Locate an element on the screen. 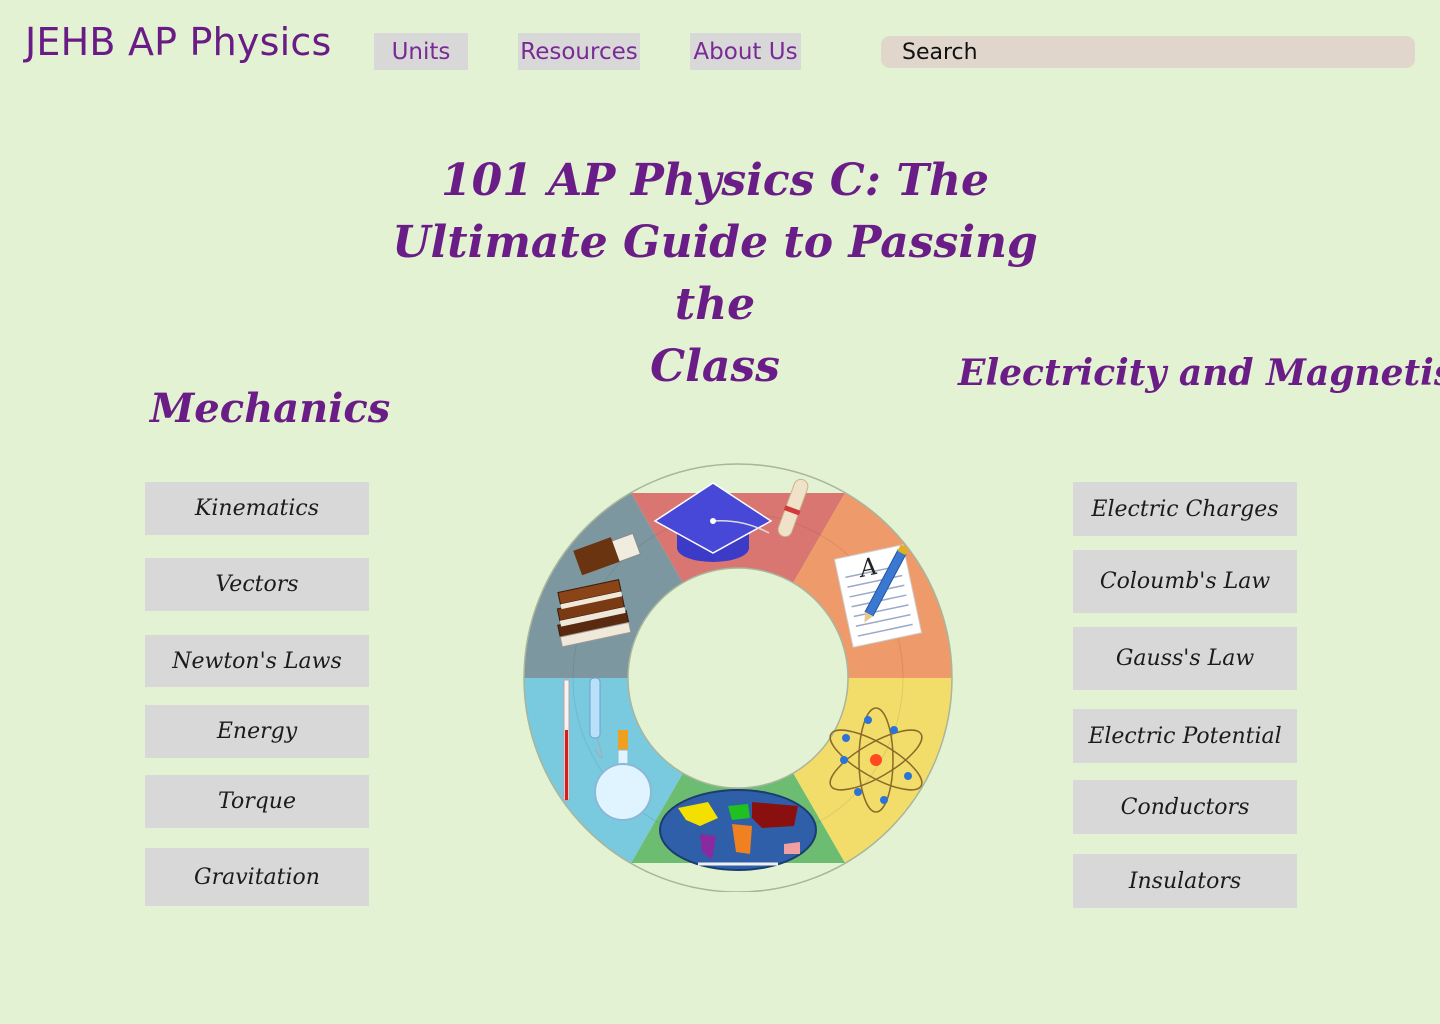  topic-conductors-button: Conductors is located at coordinates (1185, 807).